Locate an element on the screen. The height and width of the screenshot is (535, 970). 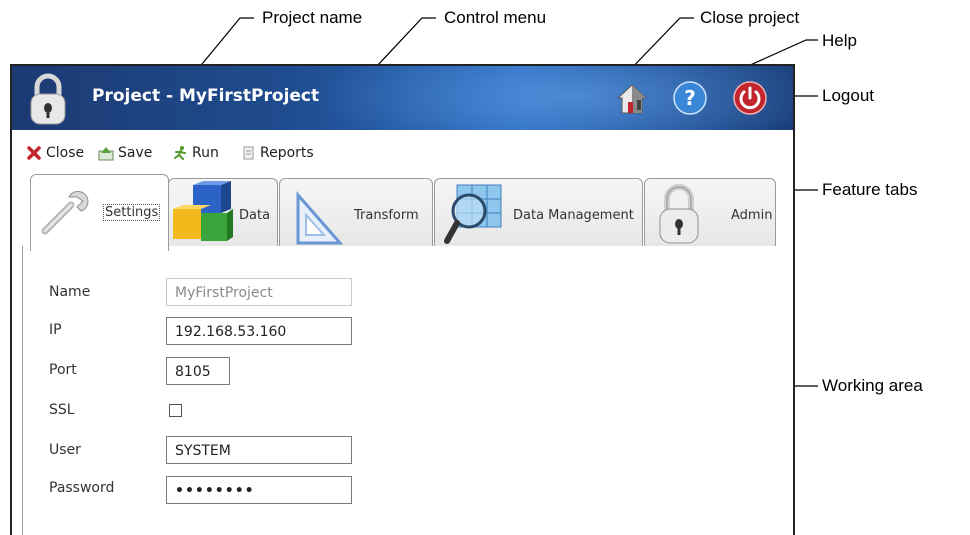
tab-data-management: Data Management is located at coordinates (538, 213).